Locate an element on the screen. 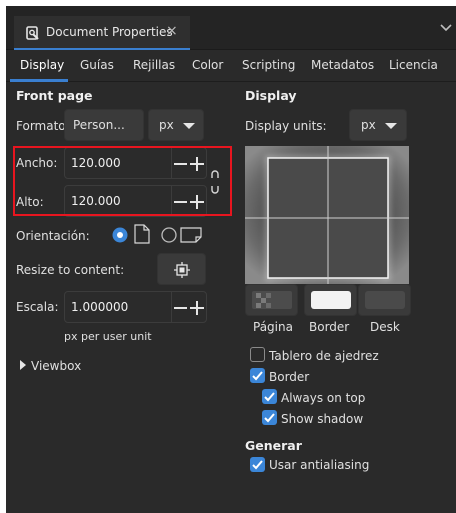  tab-display: Display is located at coordinates (42, 65).